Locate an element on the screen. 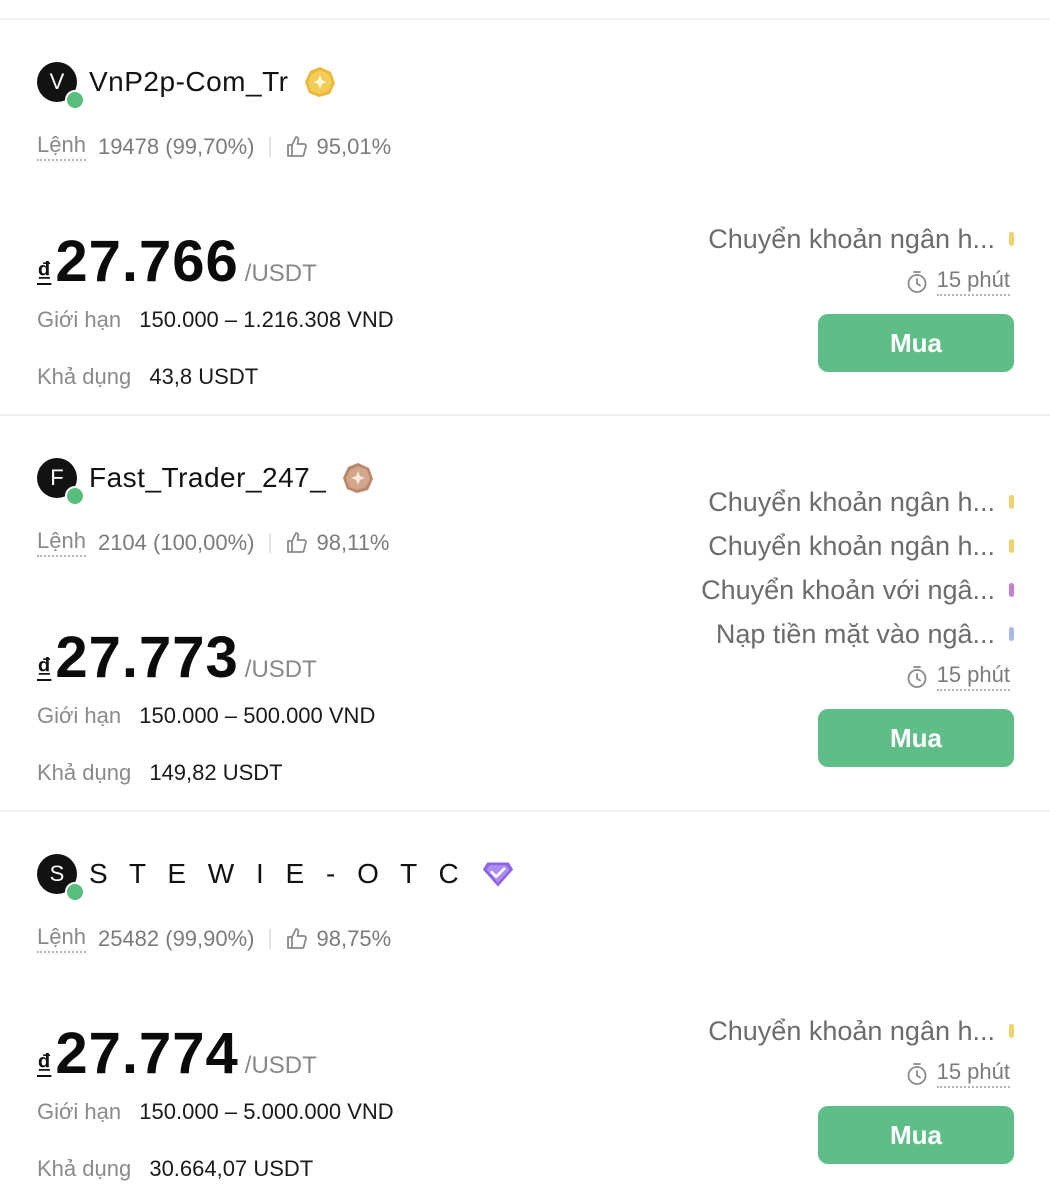 Image resolution: width=1050 pixels, height=1200 pixels. avatar-letter: S is located at coordinates (57, 873).